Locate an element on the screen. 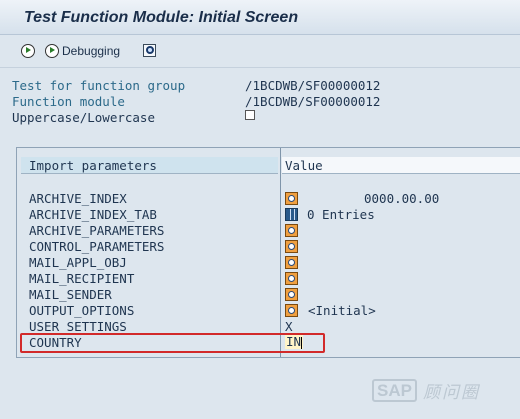  param-value-country: IN is located at coordinates (294, 341).